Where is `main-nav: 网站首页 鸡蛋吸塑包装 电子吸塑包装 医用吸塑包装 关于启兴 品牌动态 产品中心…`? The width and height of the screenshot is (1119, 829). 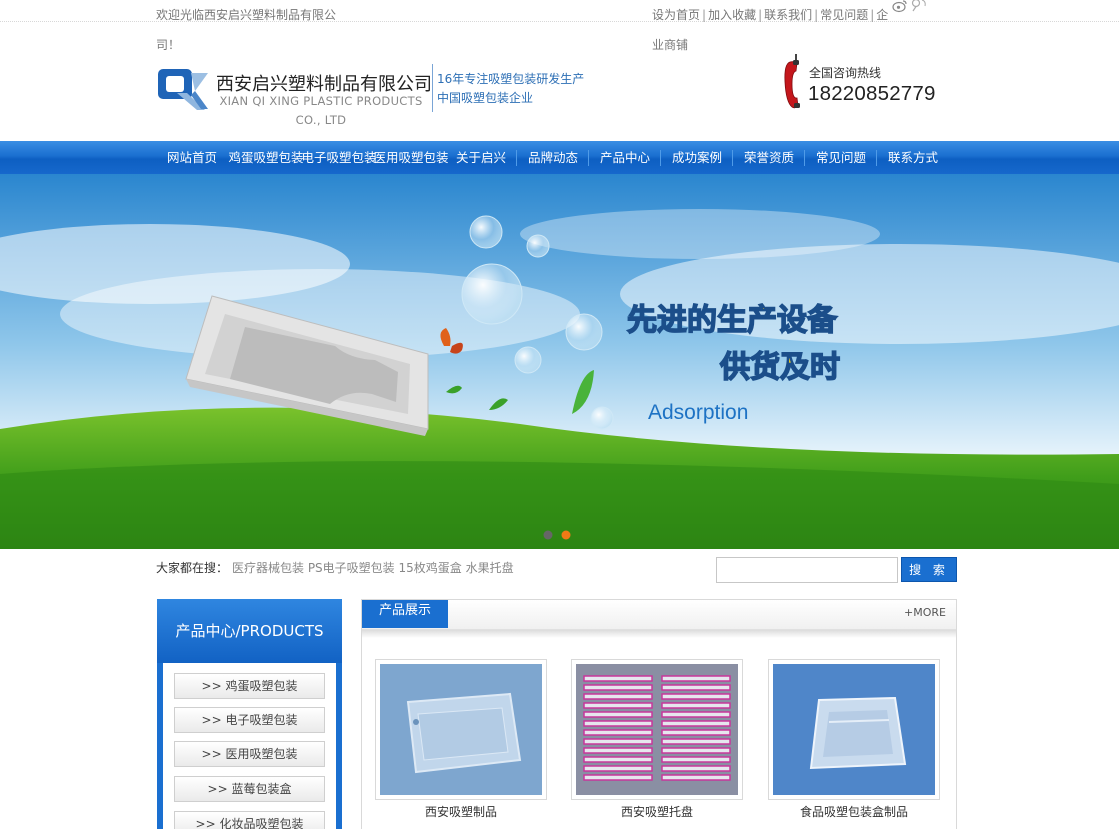 main-nav: 网站首页 鸡蛋吸塑包装 电子吸塑包装 医用吸塑包装 关于启兴 品牌动态 产品中心… is located at coordinates (559, 157).